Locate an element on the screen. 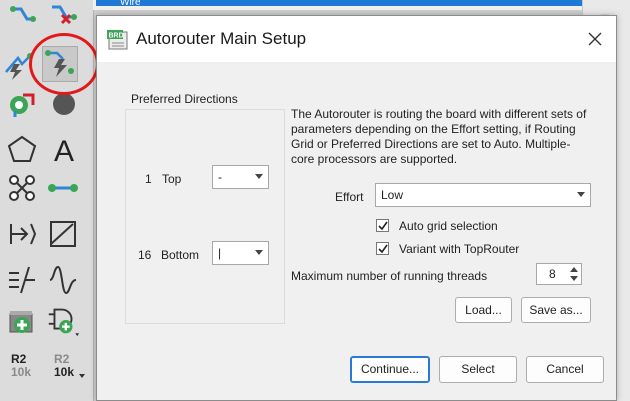  autorouter-selected-icon is located at coordinates (60, 64).